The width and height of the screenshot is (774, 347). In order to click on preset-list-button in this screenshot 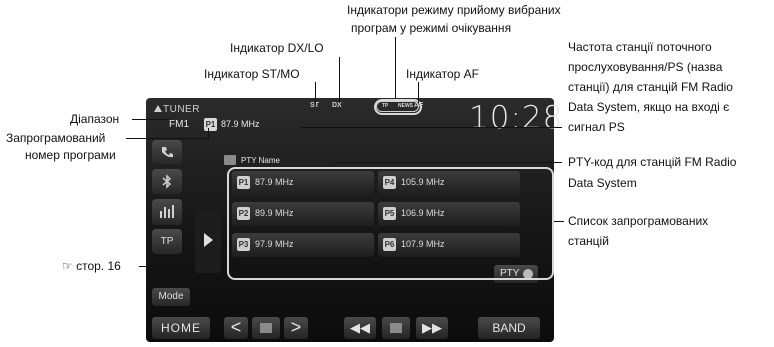, I will do `click(266, 328)`.